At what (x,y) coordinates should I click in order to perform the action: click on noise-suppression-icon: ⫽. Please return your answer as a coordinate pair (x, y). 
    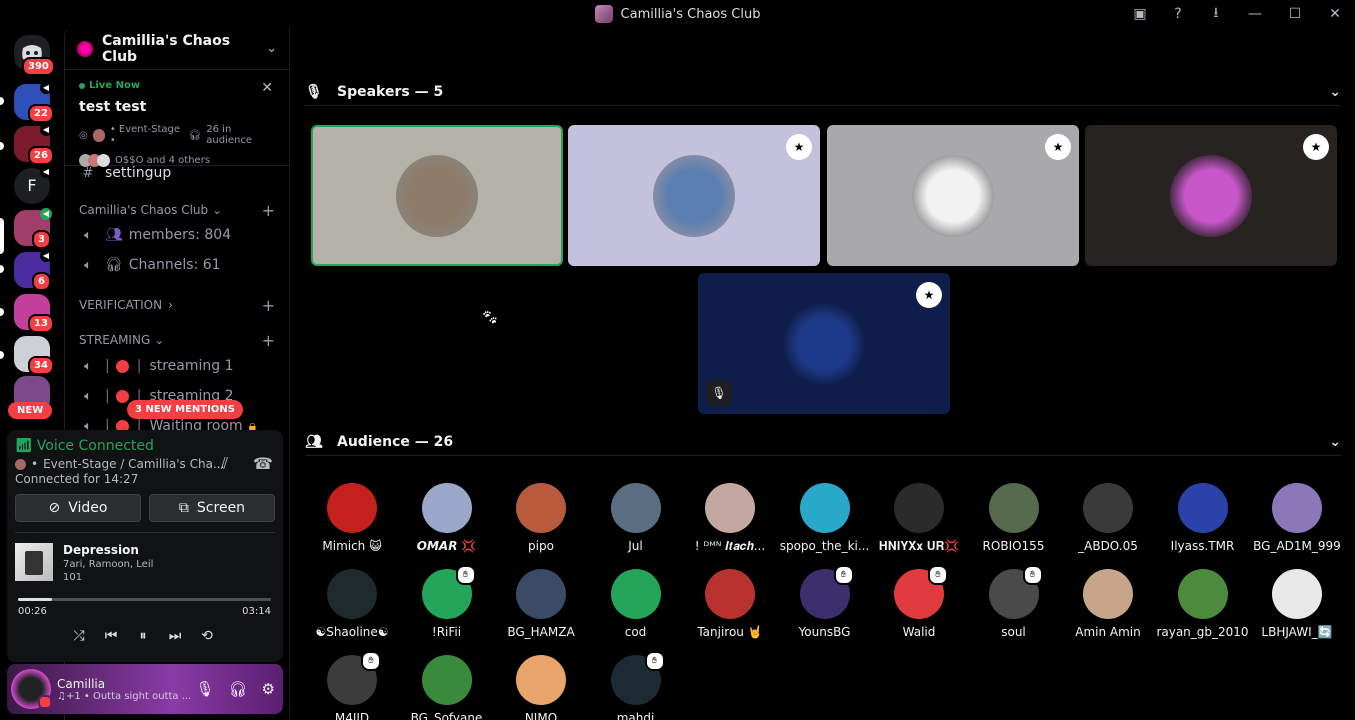
    Looking at the image, I should click on (224, 464).